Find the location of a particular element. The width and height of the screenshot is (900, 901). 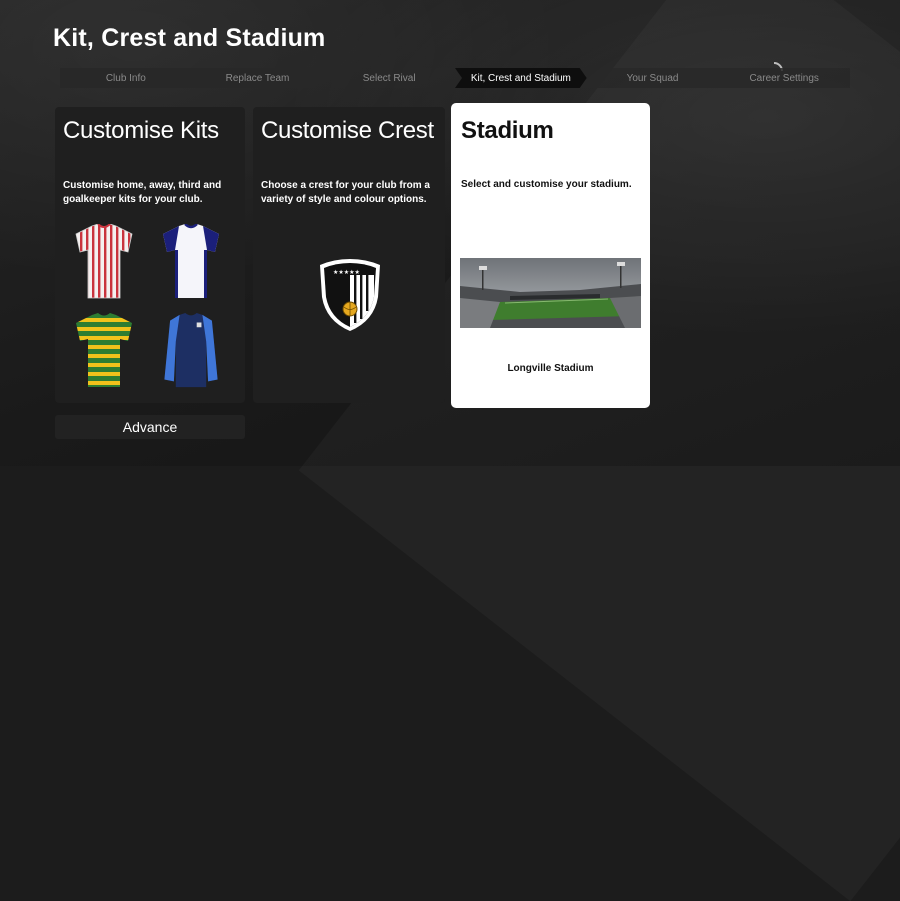

step-select-rival: Select Rival is located at coordinates (389, 78).